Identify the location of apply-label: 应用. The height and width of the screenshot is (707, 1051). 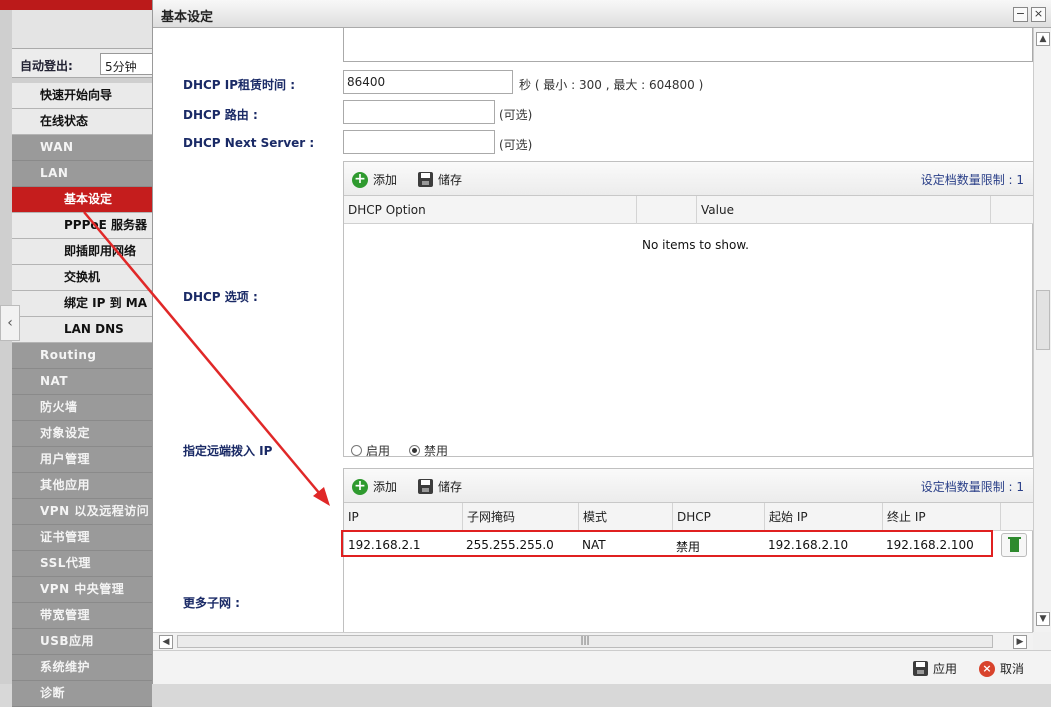
(945, 669).